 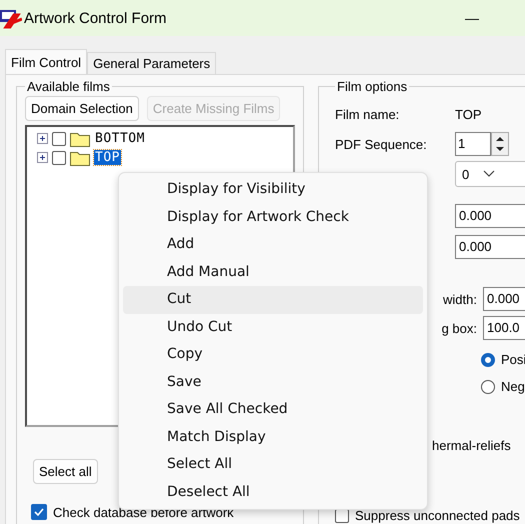 I want to click on tab: Film Control, so click(x=46, y=61).